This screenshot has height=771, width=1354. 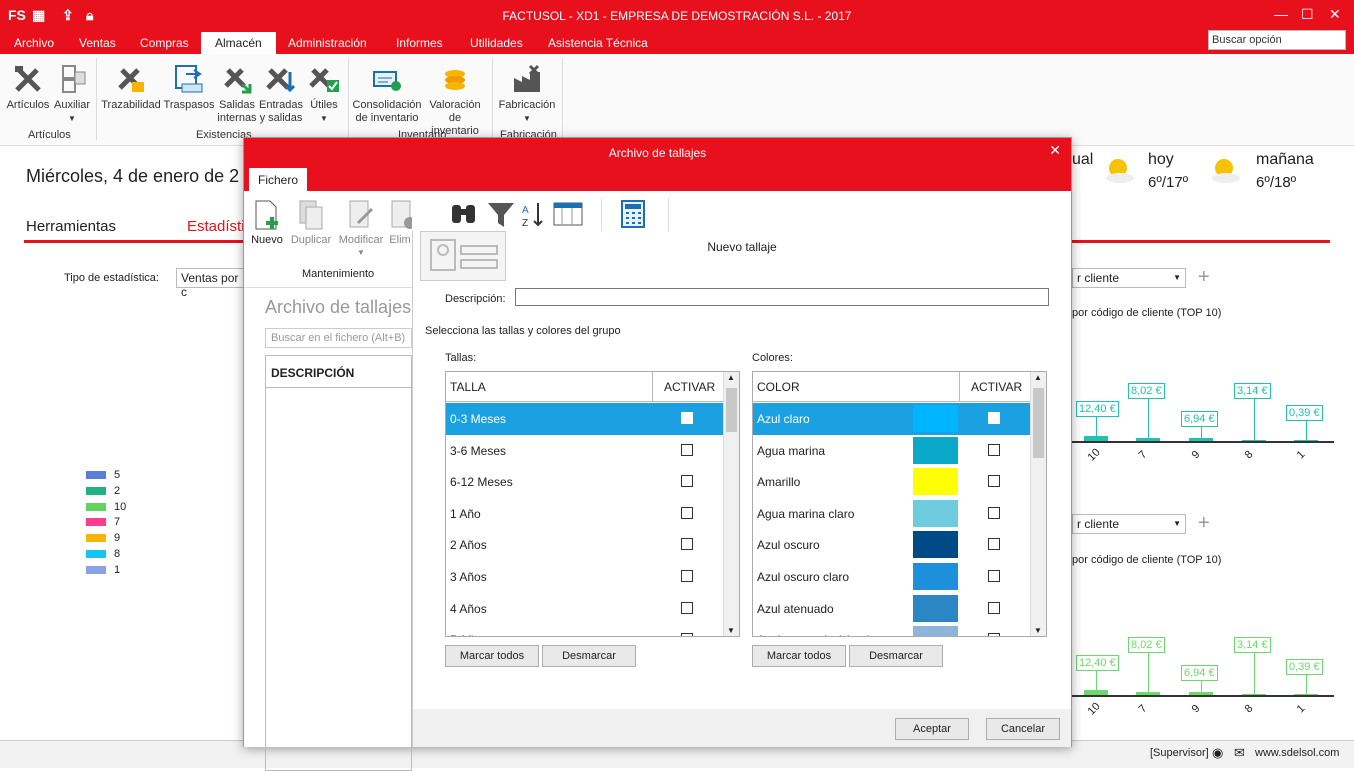 What do you see at coordinates (891, 577) in the screenshot?
I see `color-row: Azul oscuro claro` at bounding box center [891, 577].